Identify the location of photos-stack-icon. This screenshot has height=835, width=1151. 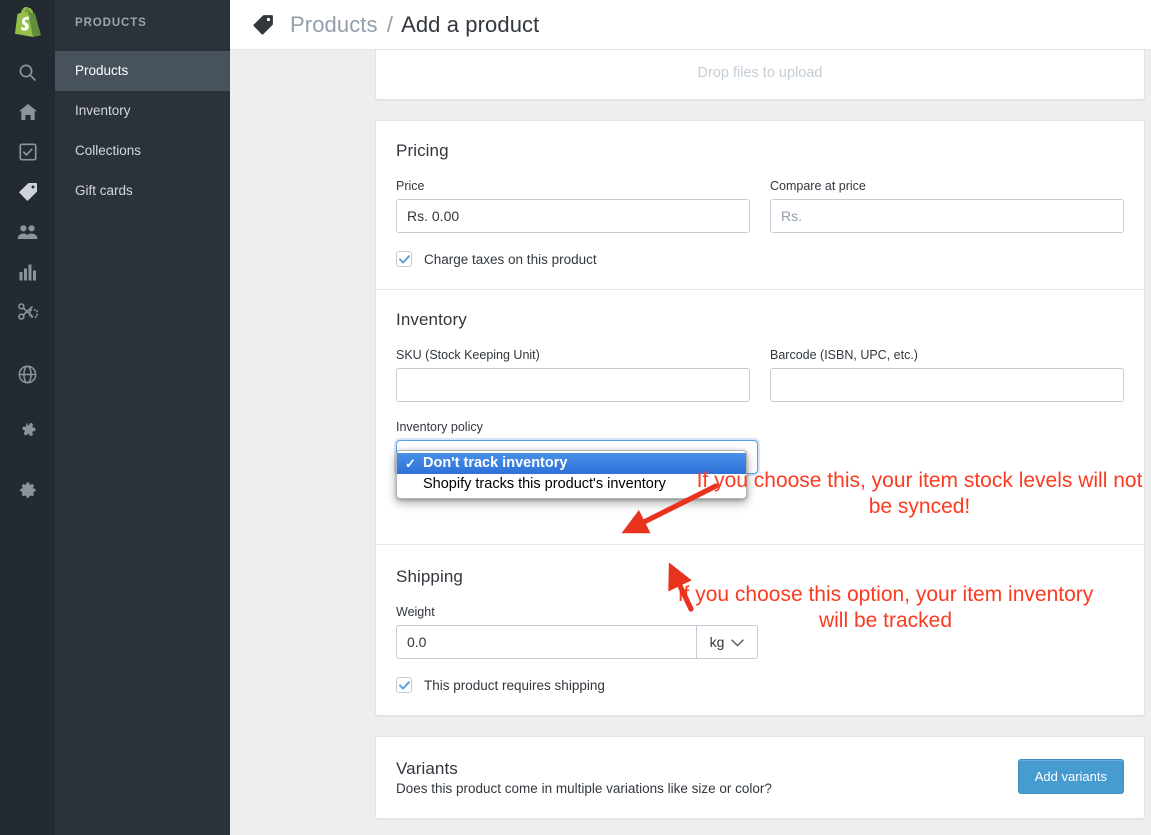
(760, 51).